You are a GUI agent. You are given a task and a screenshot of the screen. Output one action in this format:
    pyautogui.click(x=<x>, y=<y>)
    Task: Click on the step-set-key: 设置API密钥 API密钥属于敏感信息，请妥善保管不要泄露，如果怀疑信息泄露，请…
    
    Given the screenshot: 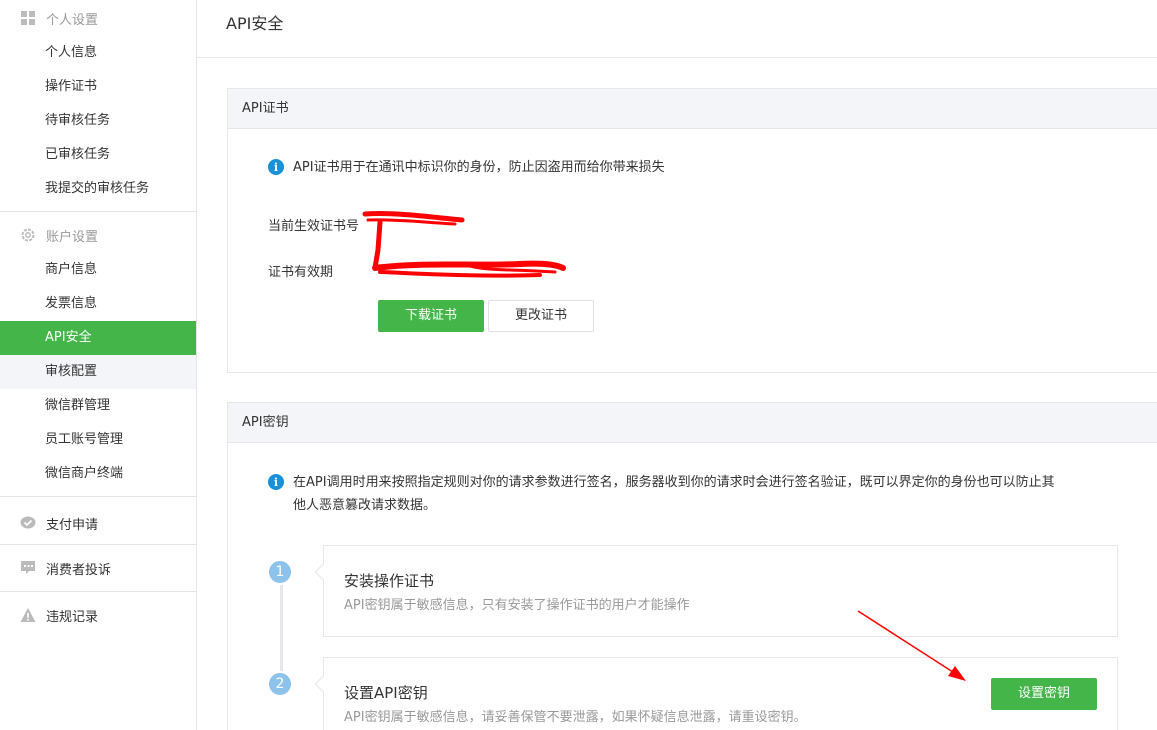 What is the action you would take?
    pyautogui.click(x=716, y=693)
    